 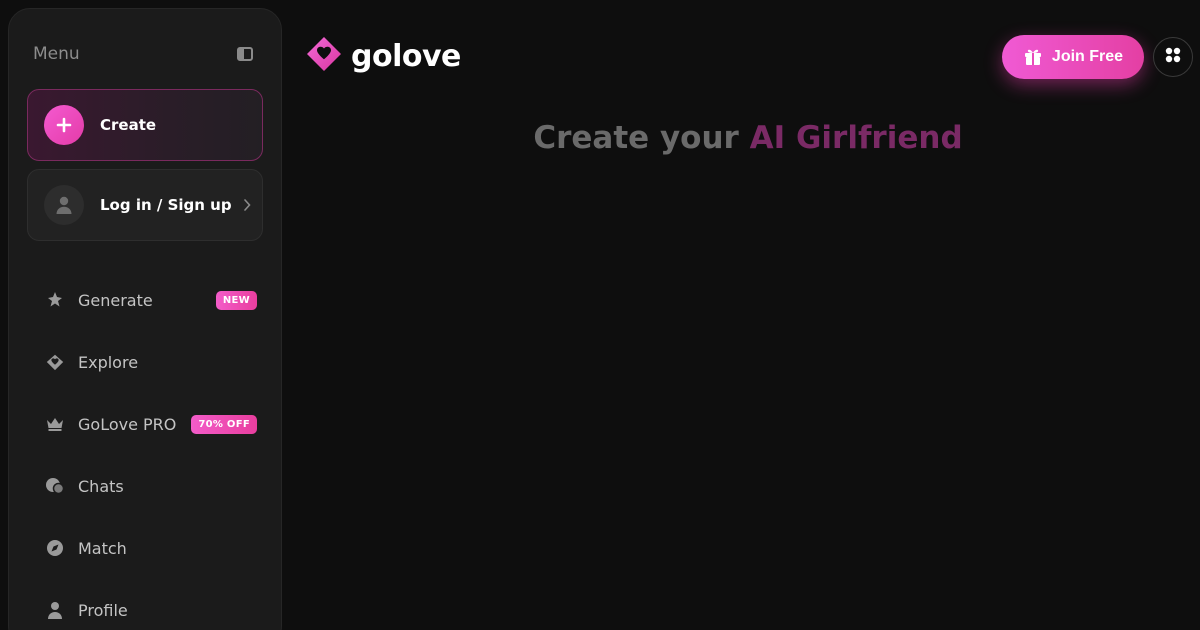 I want to click on compass-icon, so click(x=55, y=548).